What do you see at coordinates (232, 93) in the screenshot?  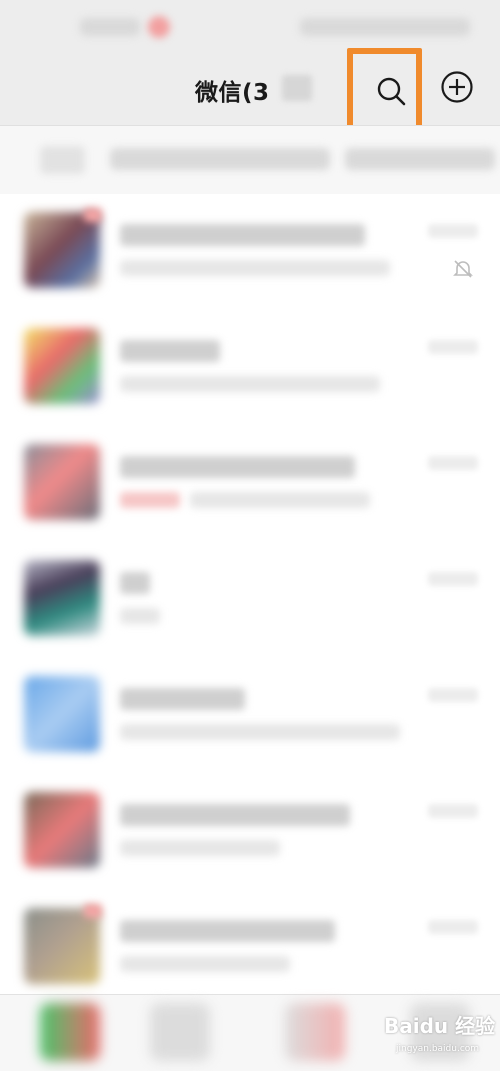 I see `page-title: 微信(3` at bounding box center [232, 93].